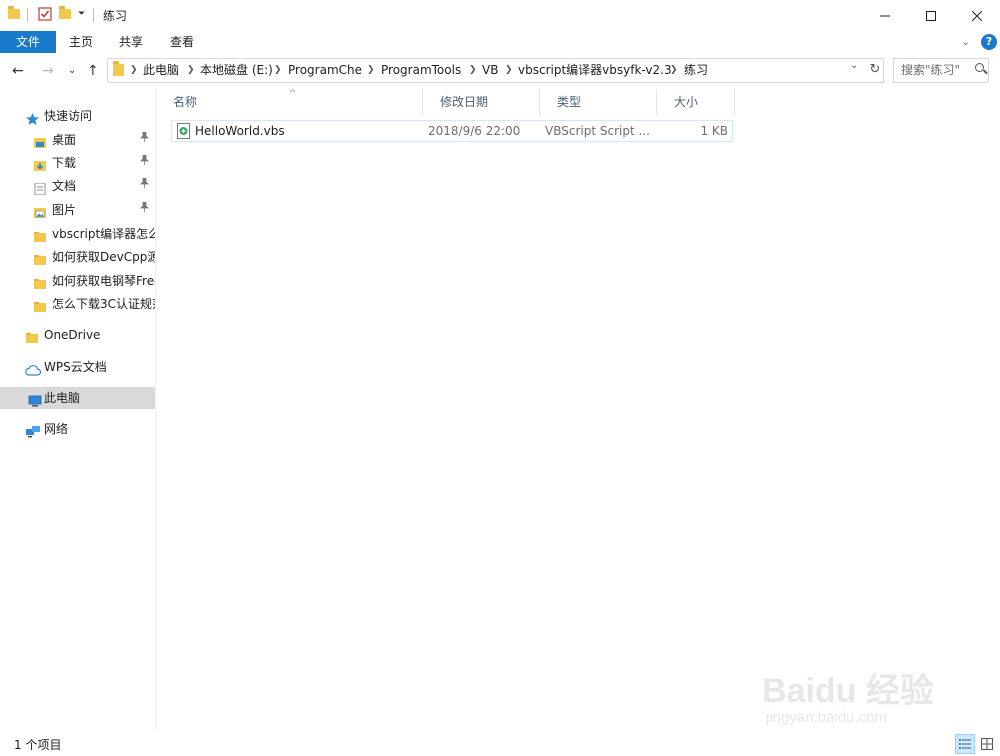  What do you see at coordinates (18, 71) in the screenshot?
I see `back-button: ←` at bounding box center [18, 71].